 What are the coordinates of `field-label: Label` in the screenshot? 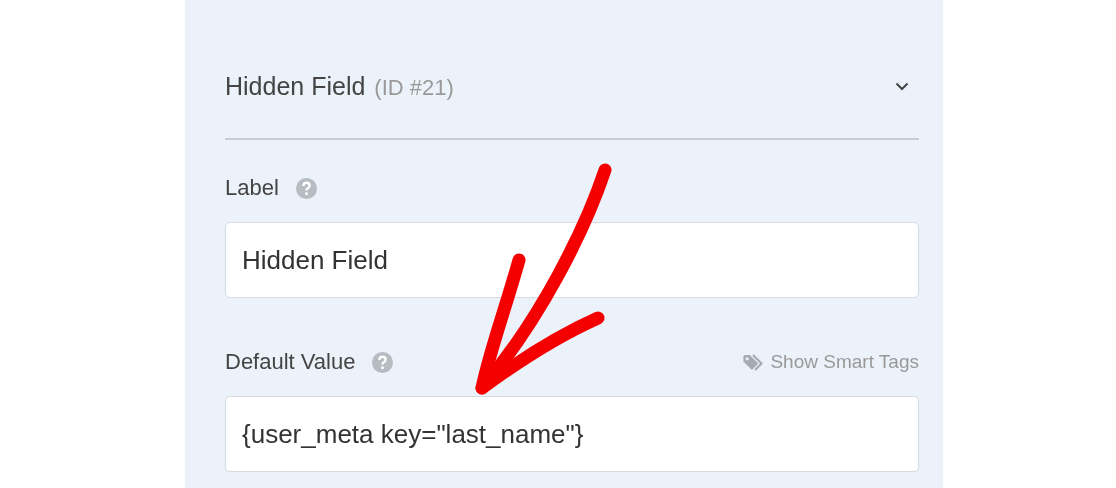 It's located at (252, 188).